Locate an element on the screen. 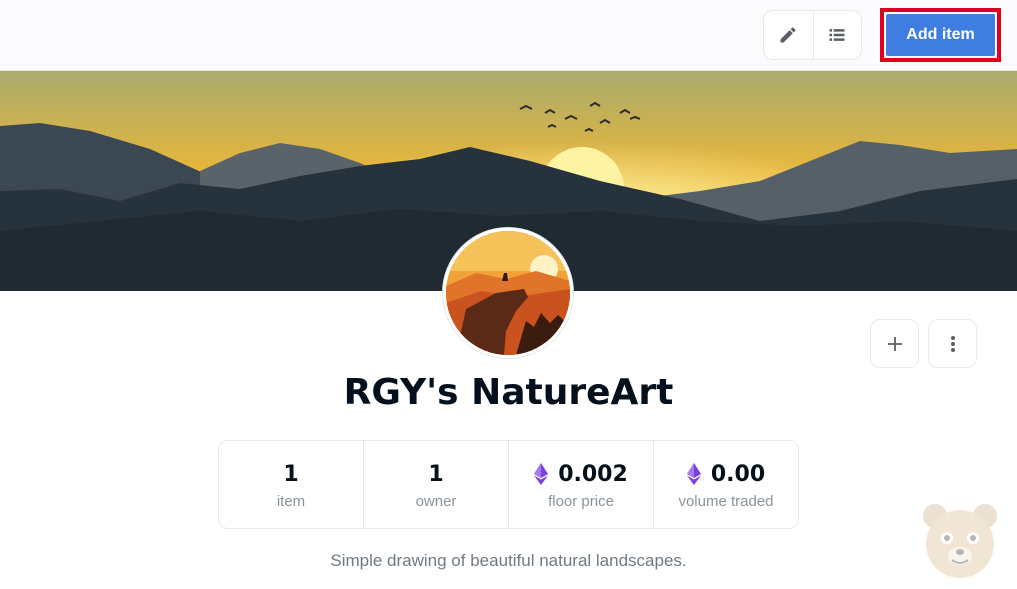 This screenshot has height=589, width=1017. list-view-button is located at coordinates (837, 35).